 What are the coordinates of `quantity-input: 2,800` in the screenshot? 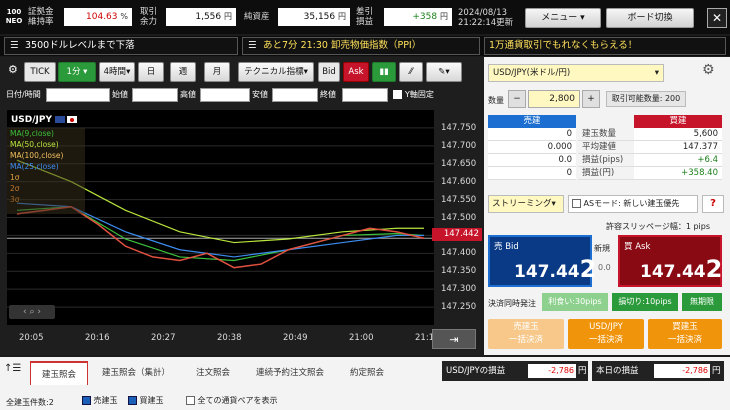 It's located at (554, 99).